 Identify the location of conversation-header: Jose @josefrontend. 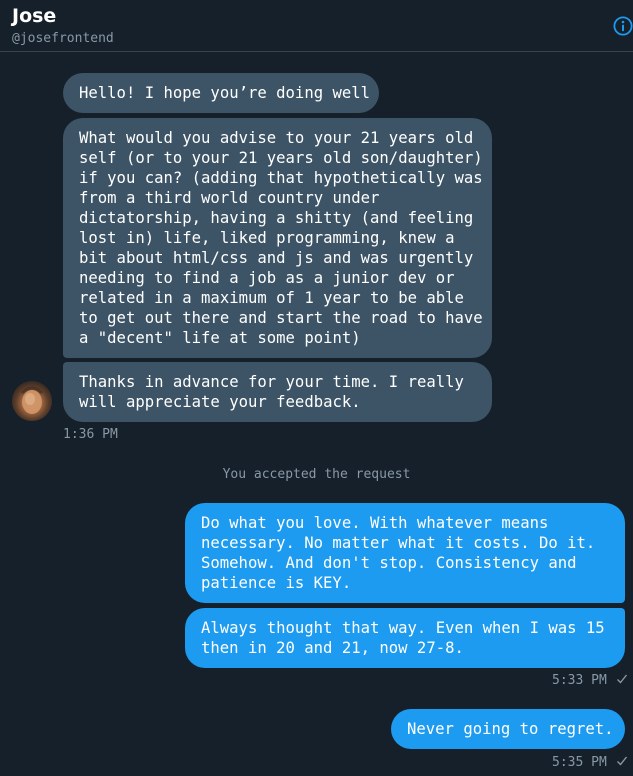
(316, 26).